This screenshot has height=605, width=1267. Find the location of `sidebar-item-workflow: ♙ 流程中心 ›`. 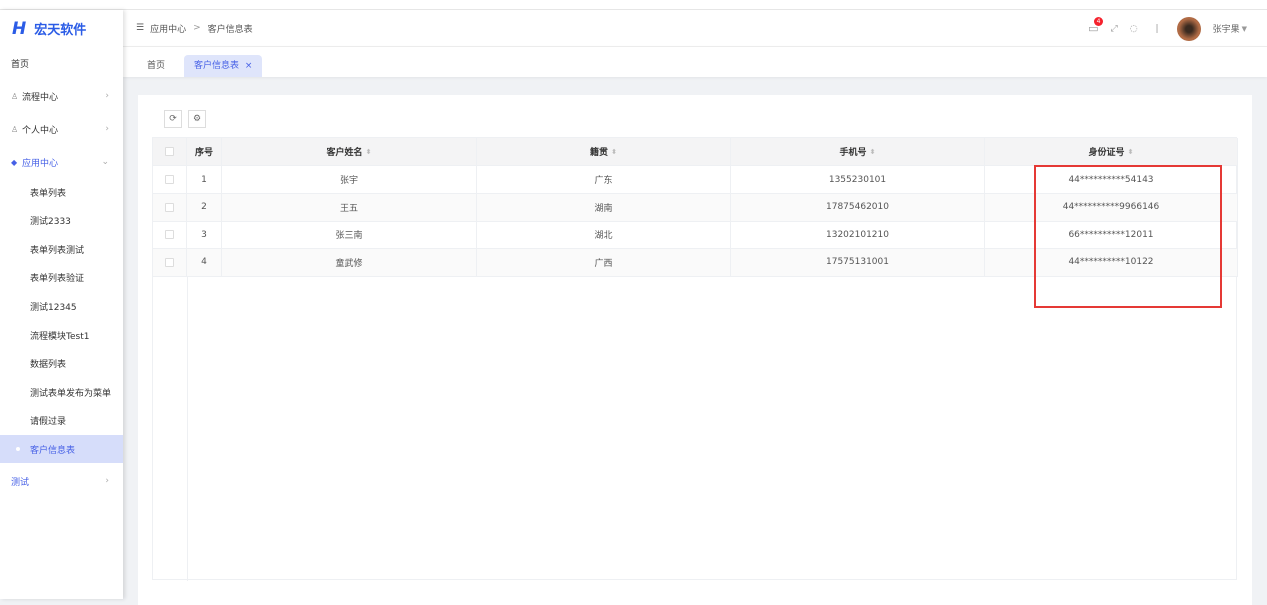

sidebar-item-workflow: ♙ 流程中心 › is located at coordinates (61, 96).